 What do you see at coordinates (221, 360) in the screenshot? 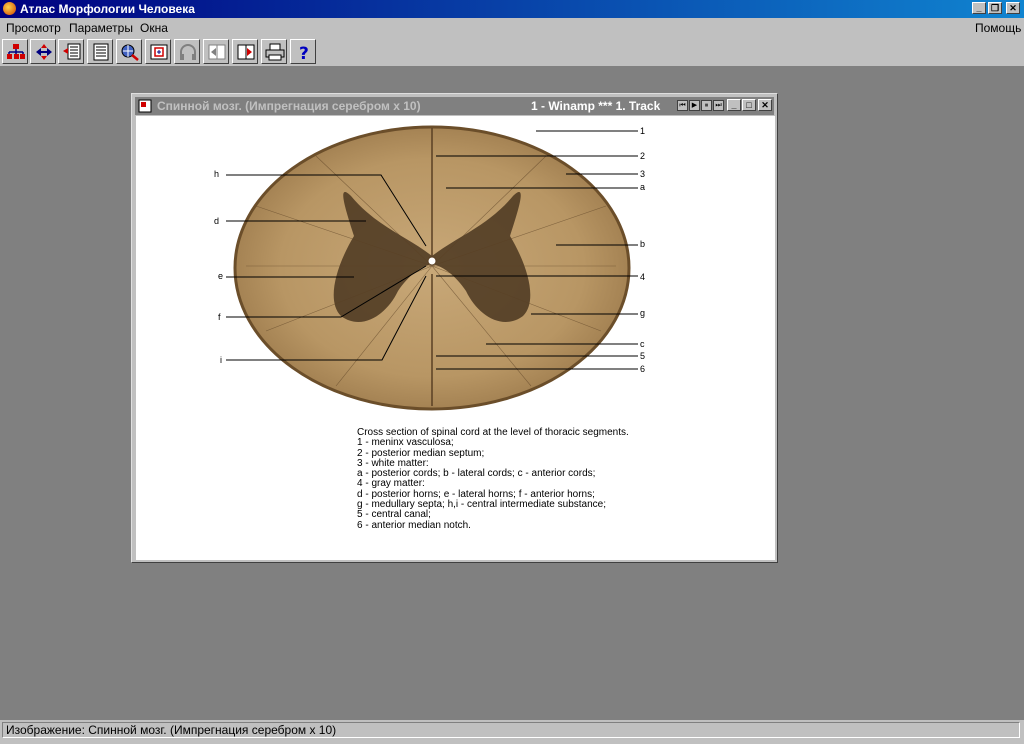
I see `label-i: i` at bounding box center [221, 360].